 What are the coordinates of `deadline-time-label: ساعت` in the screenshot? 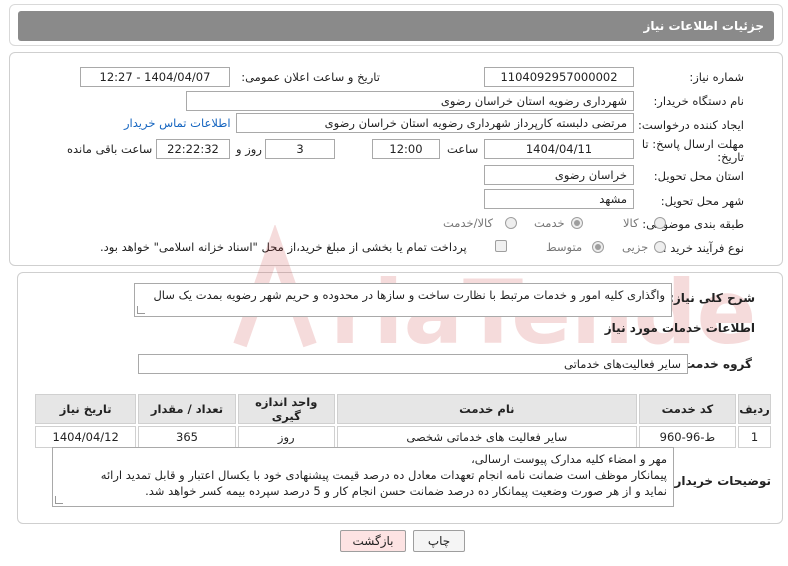 It's located at (463, 149).